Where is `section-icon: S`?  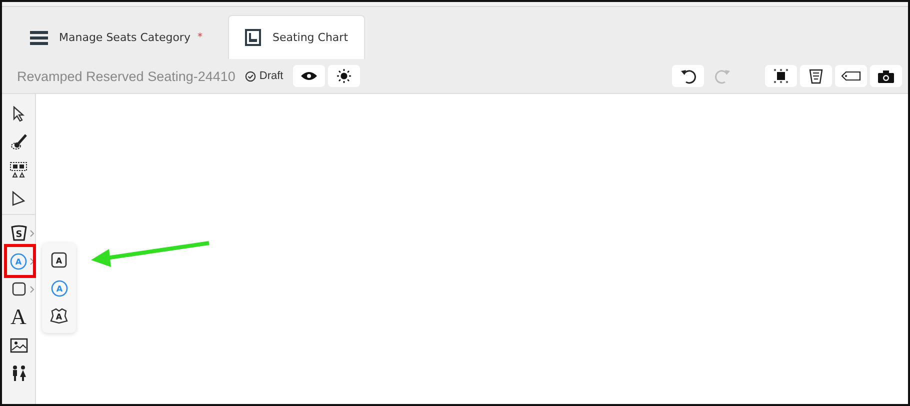 section-icon: S is located at coordinates (18, 233).